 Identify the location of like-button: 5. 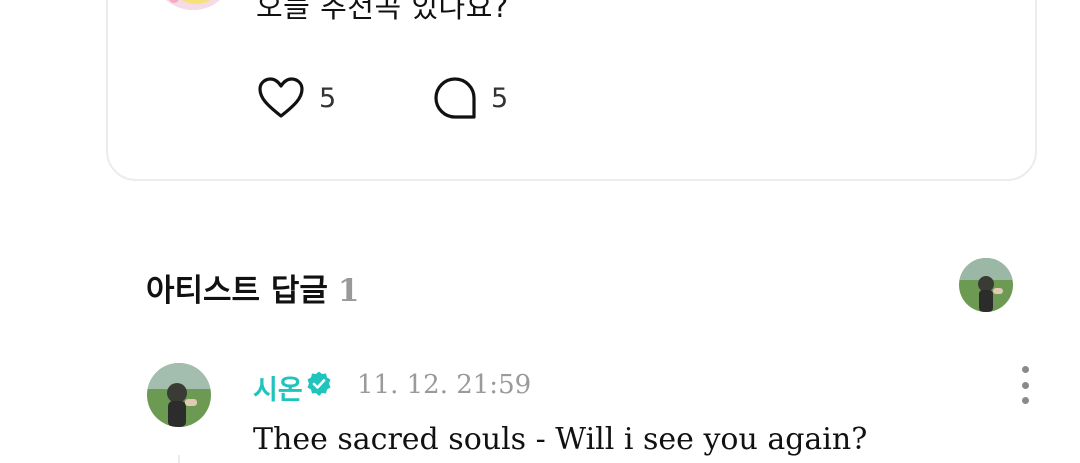
(296, 98).